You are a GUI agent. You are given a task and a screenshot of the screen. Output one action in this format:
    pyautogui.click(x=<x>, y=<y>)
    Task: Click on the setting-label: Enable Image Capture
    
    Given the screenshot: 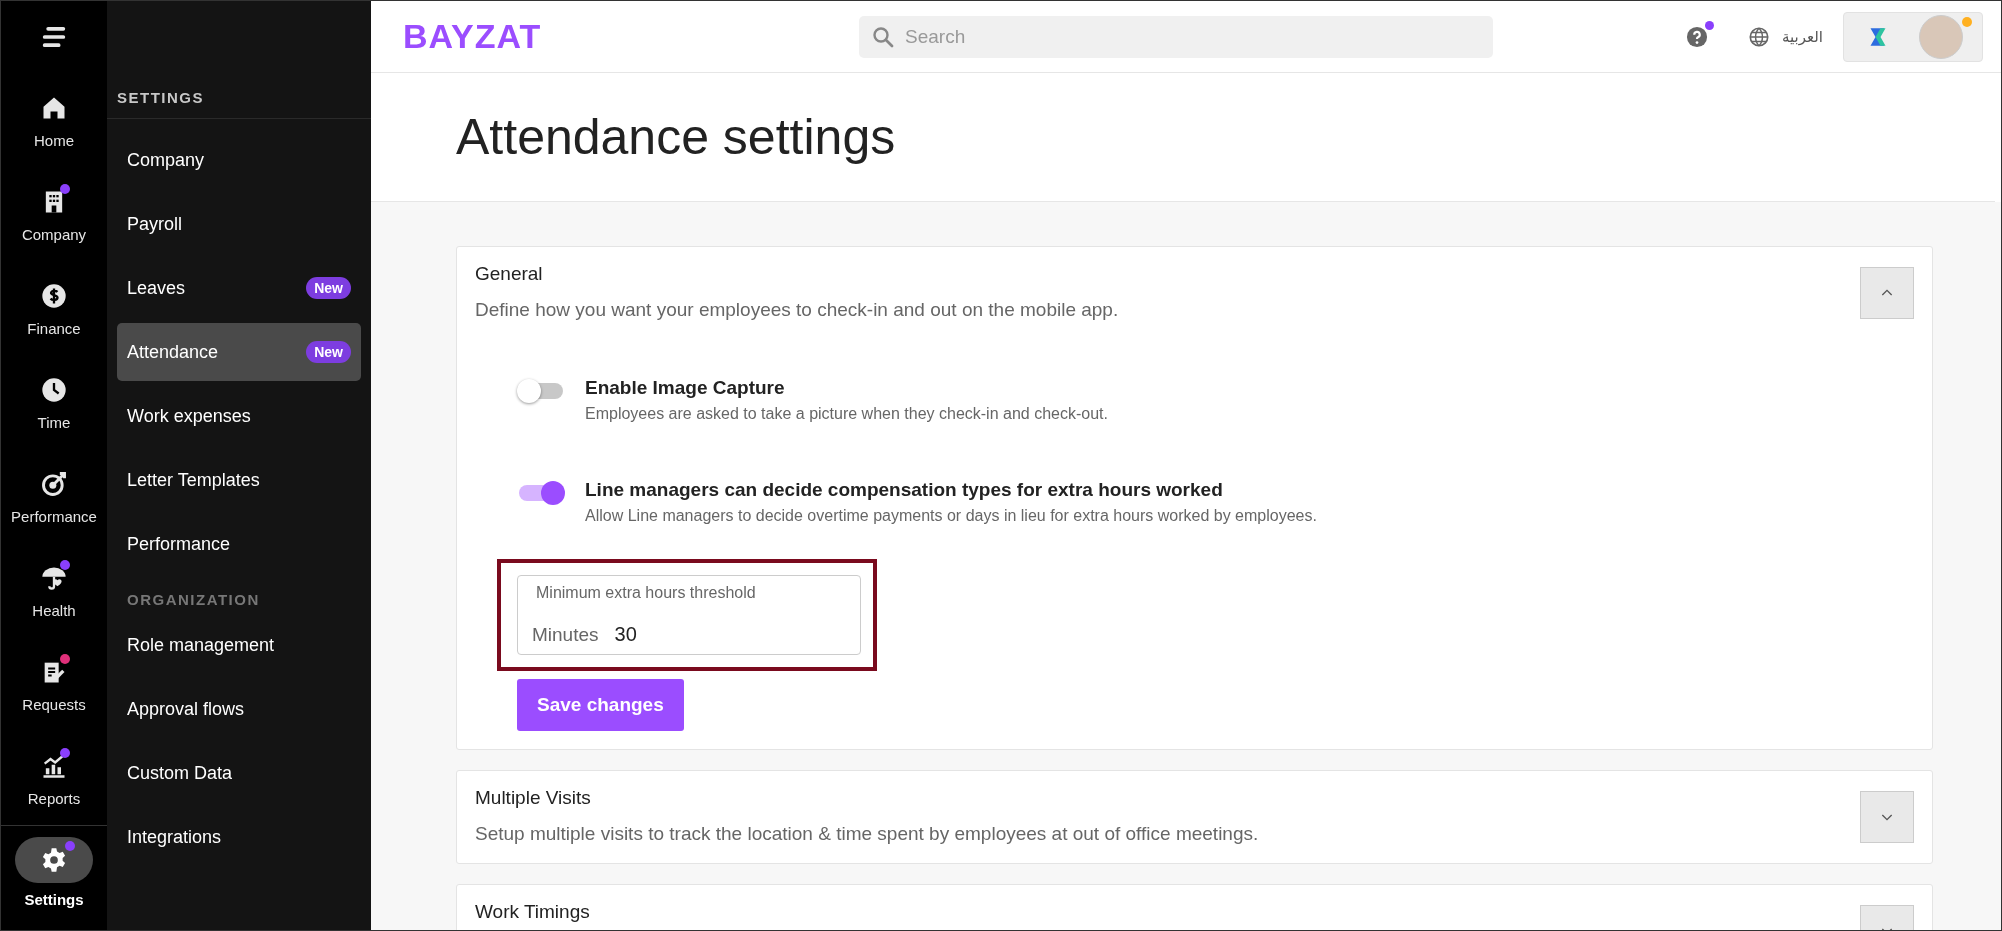 What is the action you would take?
    pyautogui.click(x=685, y=388)
    